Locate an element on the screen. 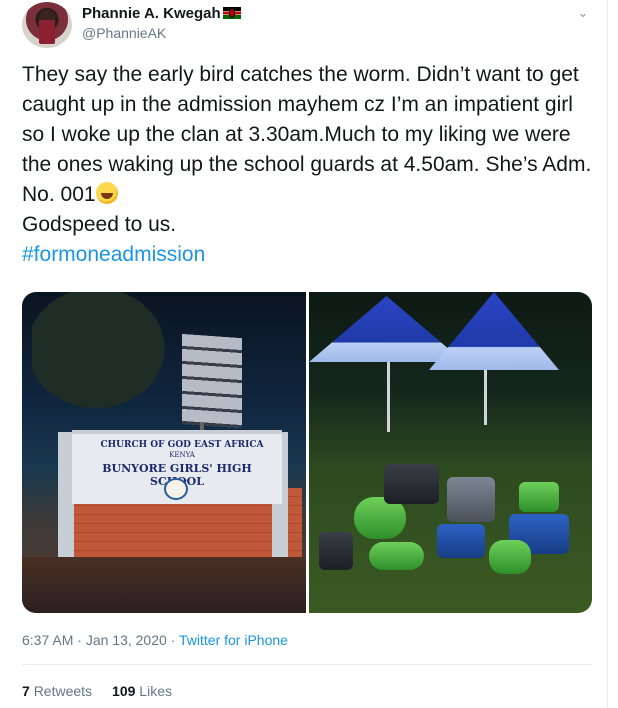 The width and height of the screenshot is (618, 708). signpost is located at coordinates (212, 381).